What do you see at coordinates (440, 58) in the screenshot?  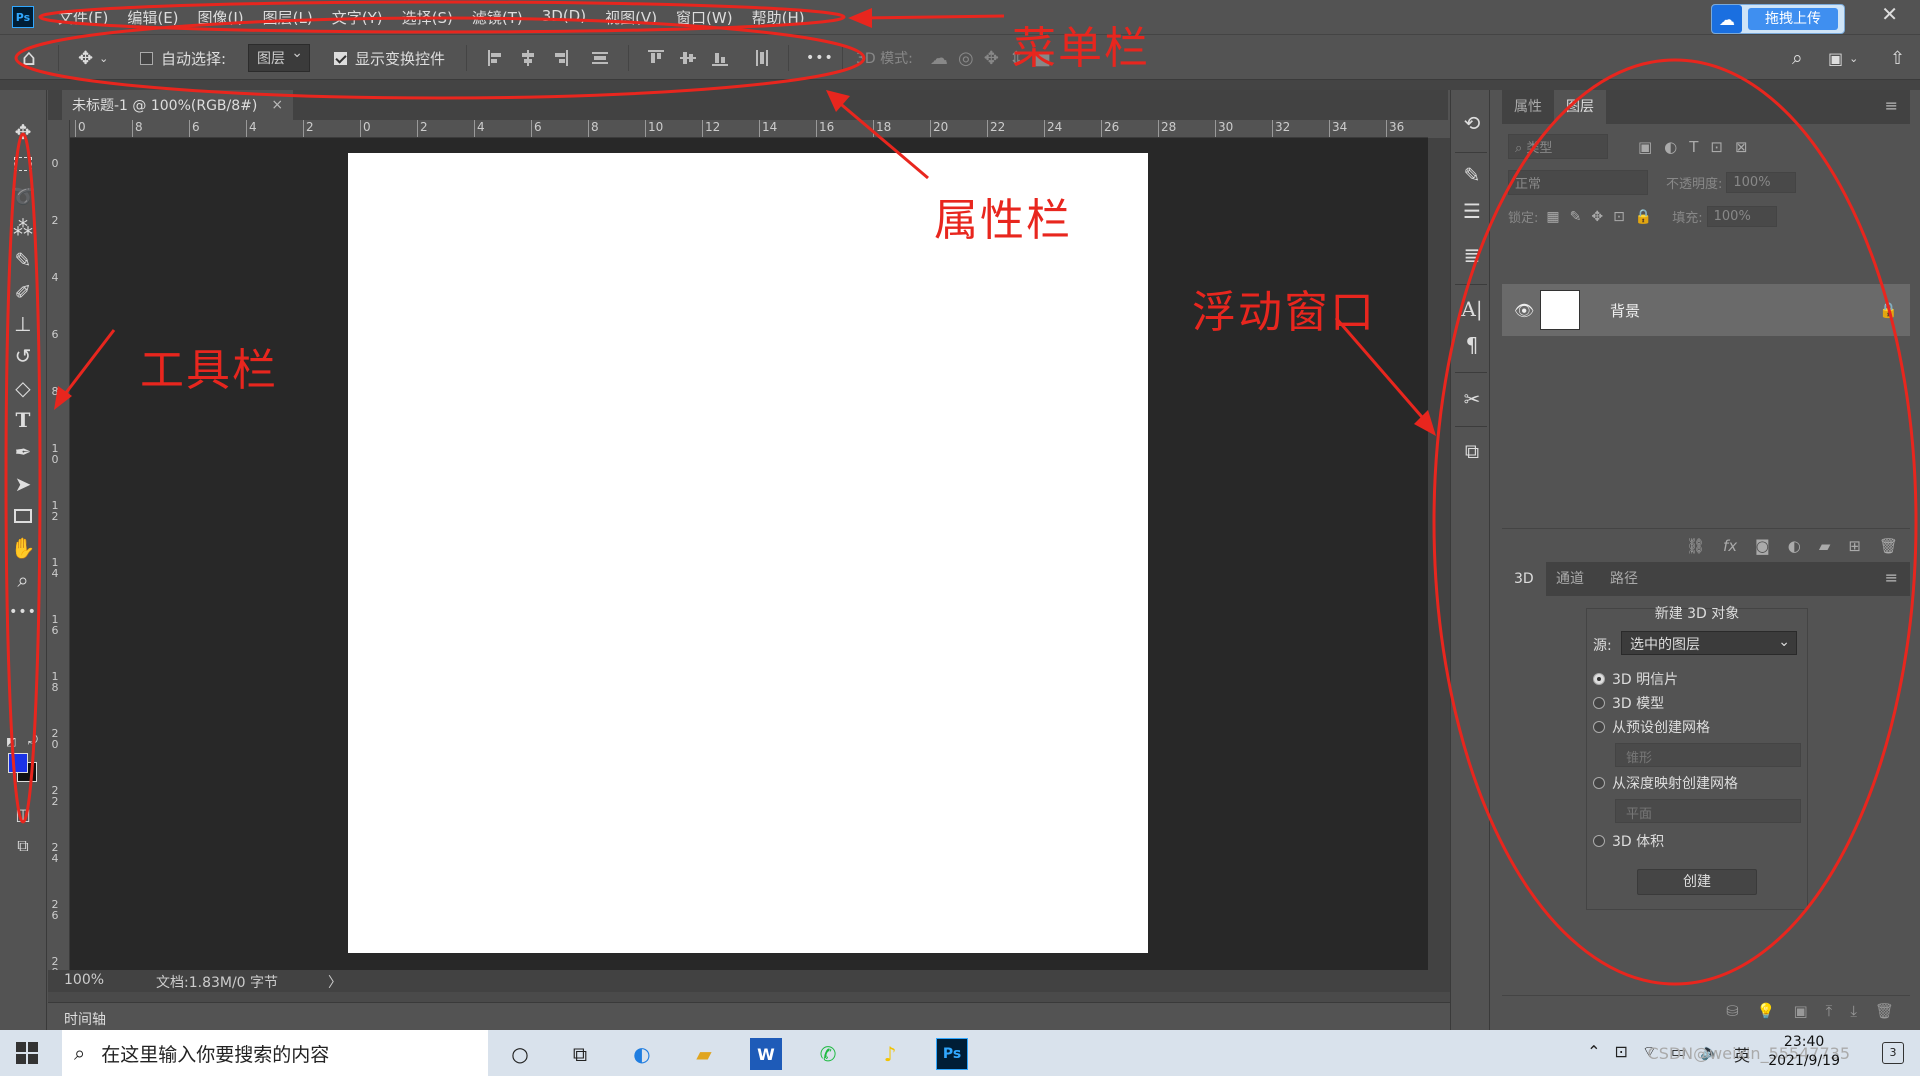 I see `options-bar-highlight` at bounding box center [440, 58].